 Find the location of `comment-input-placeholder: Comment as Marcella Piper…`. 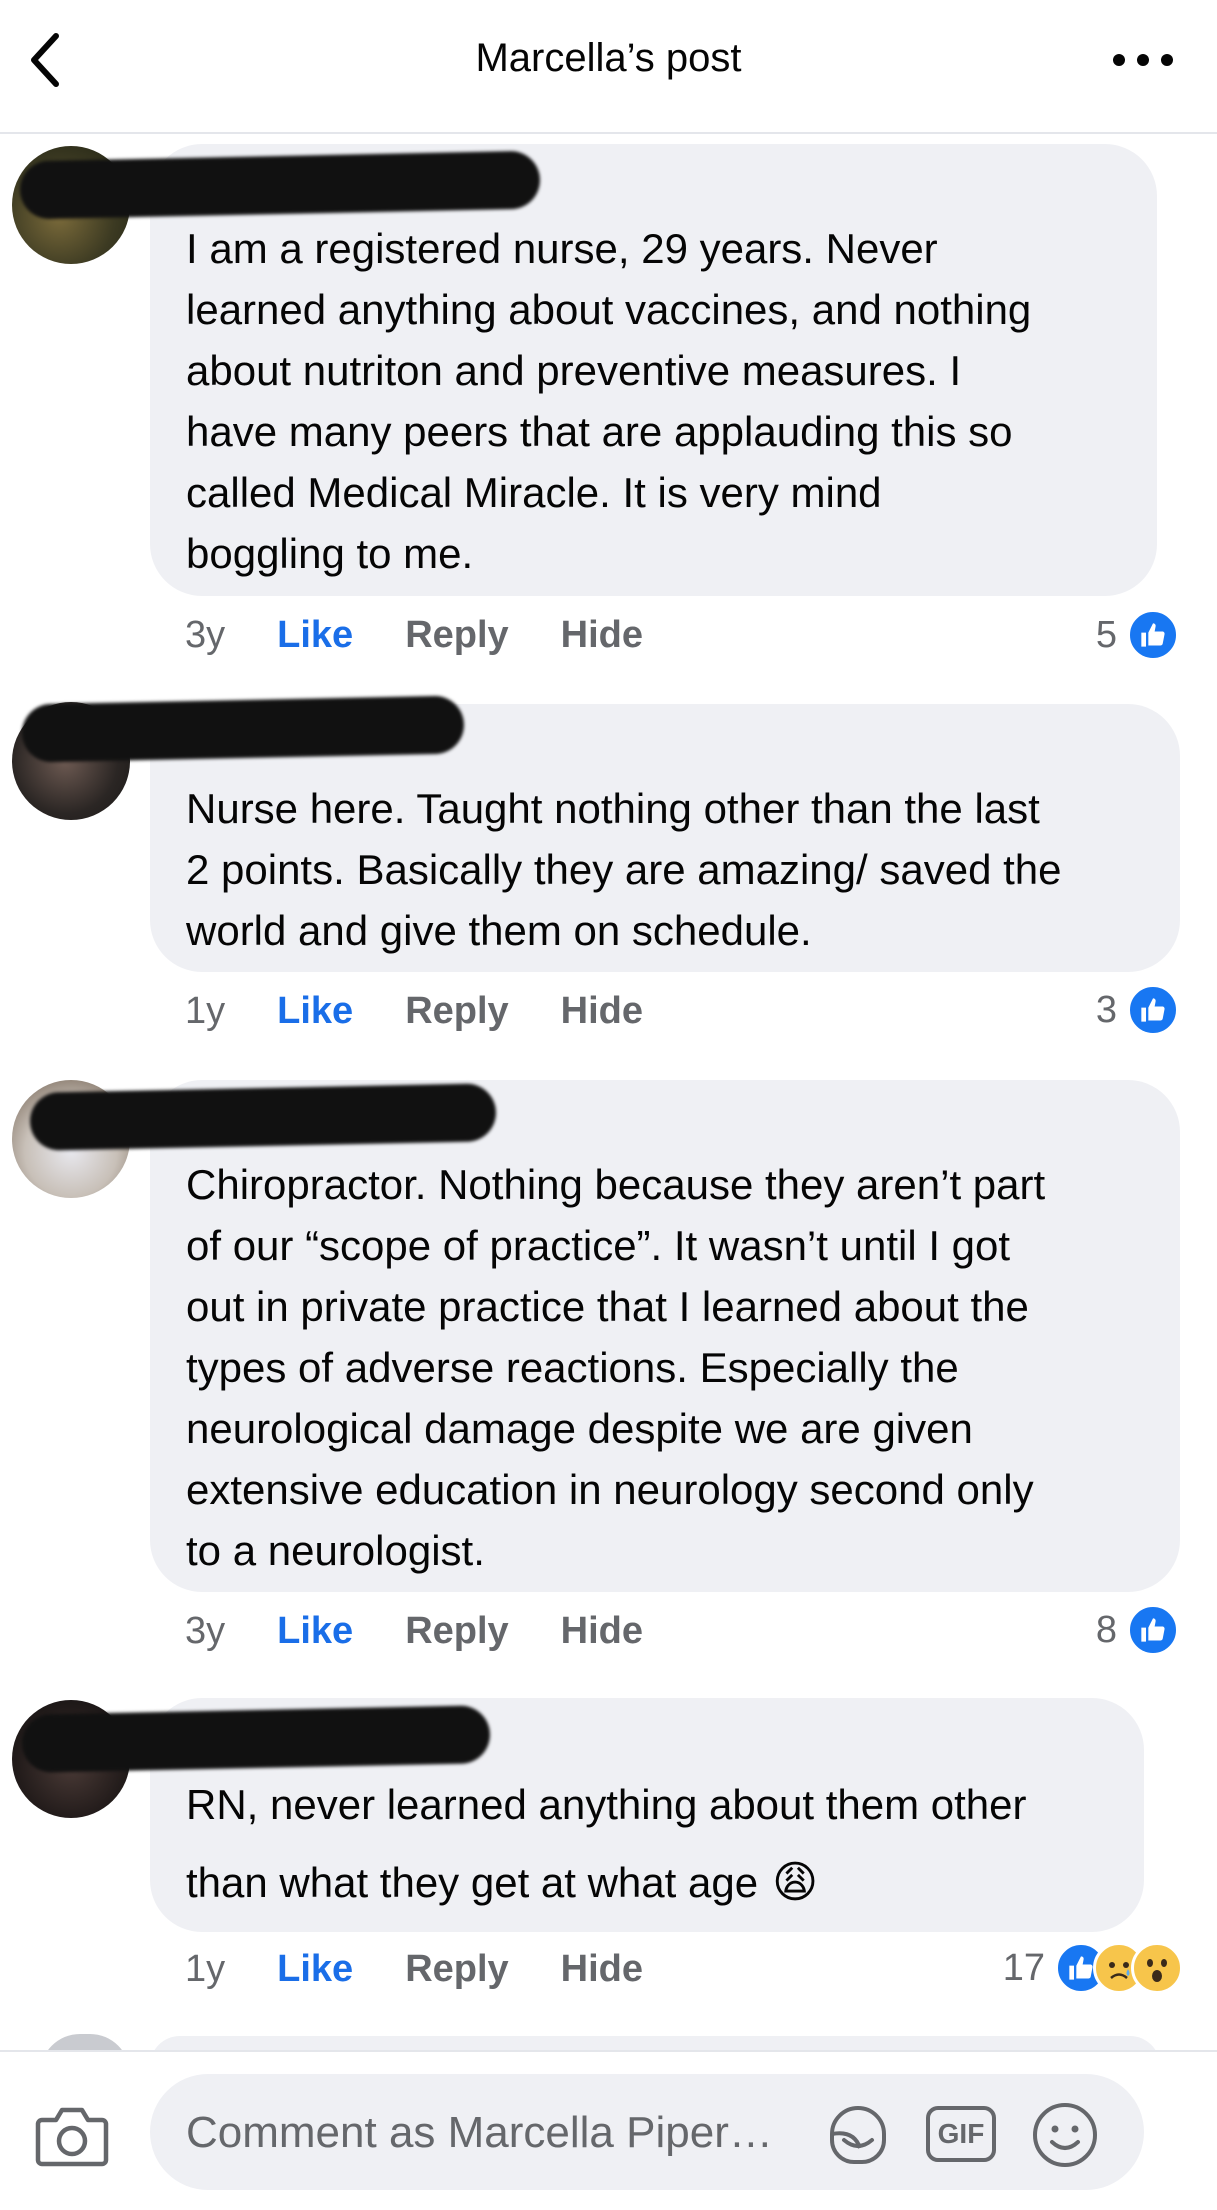

comment-input-placeholder: Comment as Marcella Piper… is located at coordinates (479, 2132).